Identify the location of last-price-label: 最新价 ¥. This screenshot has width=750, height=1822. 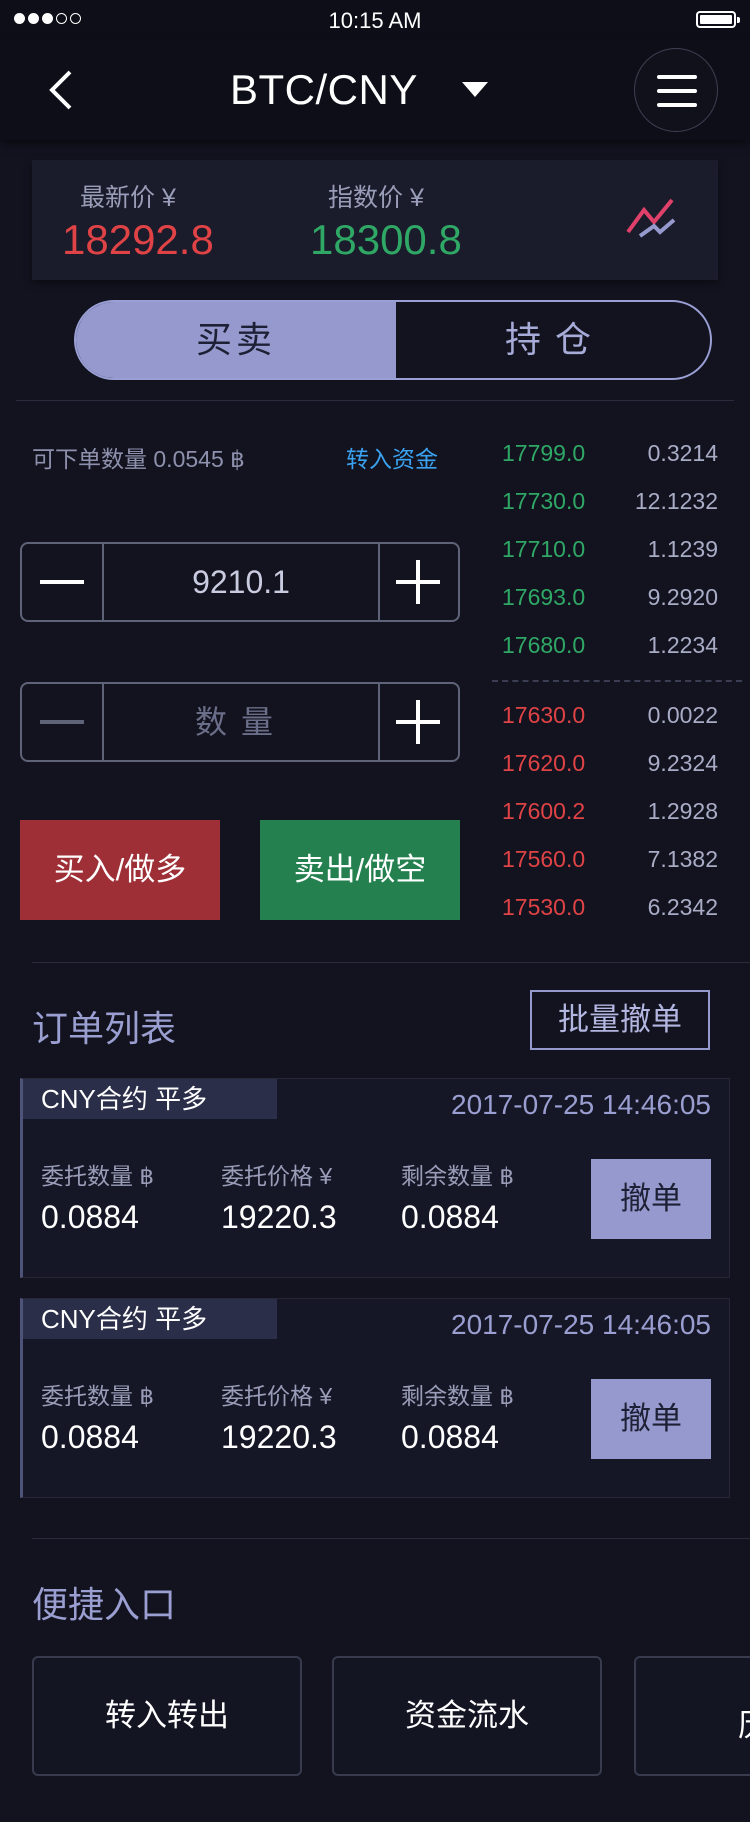
(128, 198).